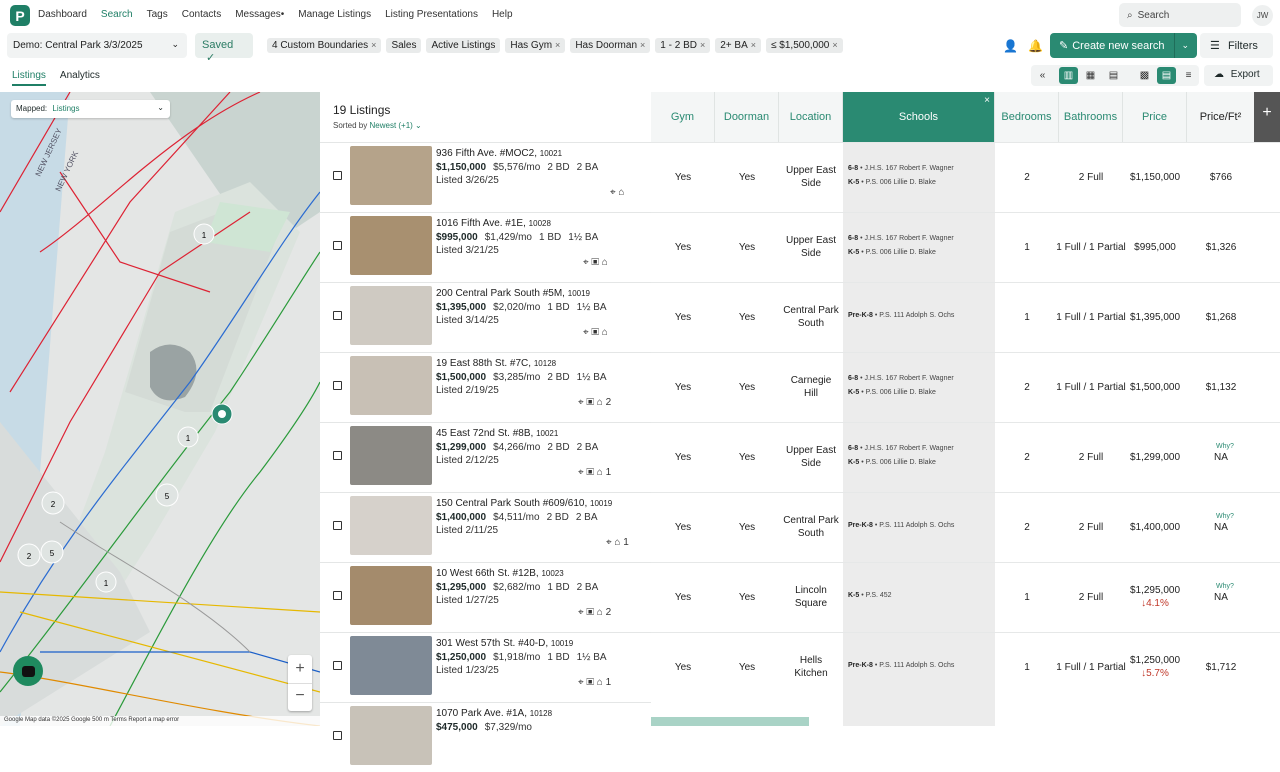 The height and width of the screenshot is (772, 1280). I want to click on collapse-icon: «, so click(1042, 75).